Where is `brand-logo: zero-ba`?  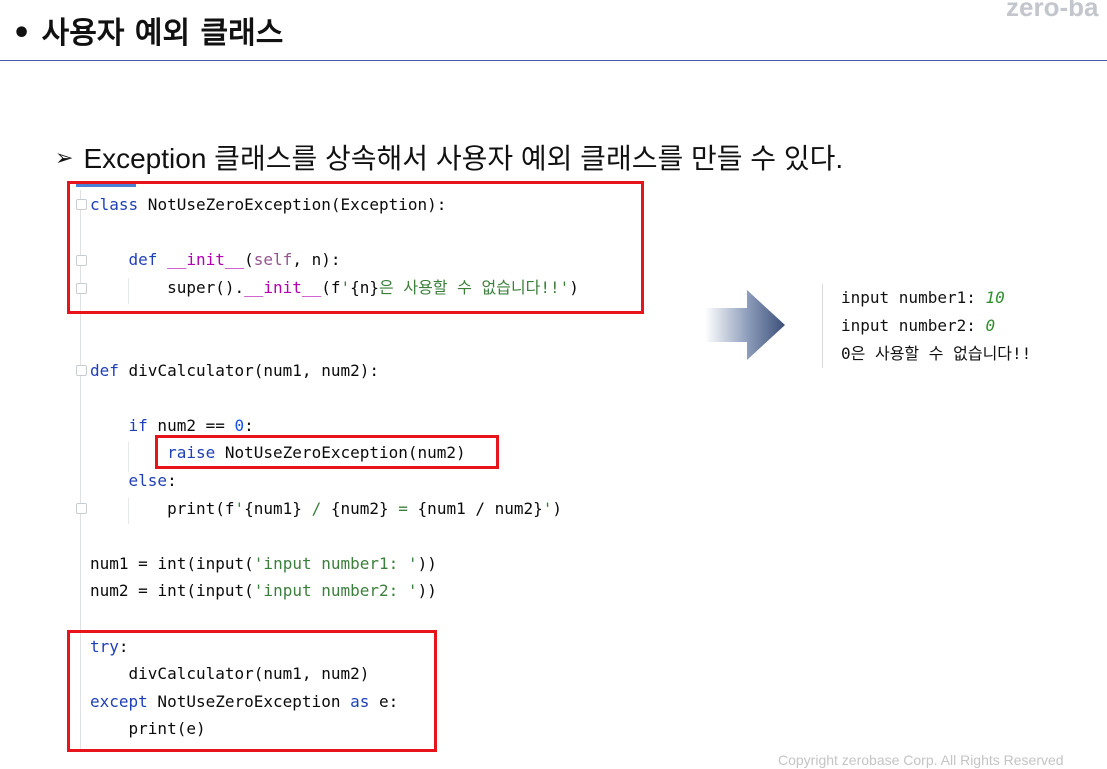 brand-logo: zero-ba is located at coordinates (1052, 11).